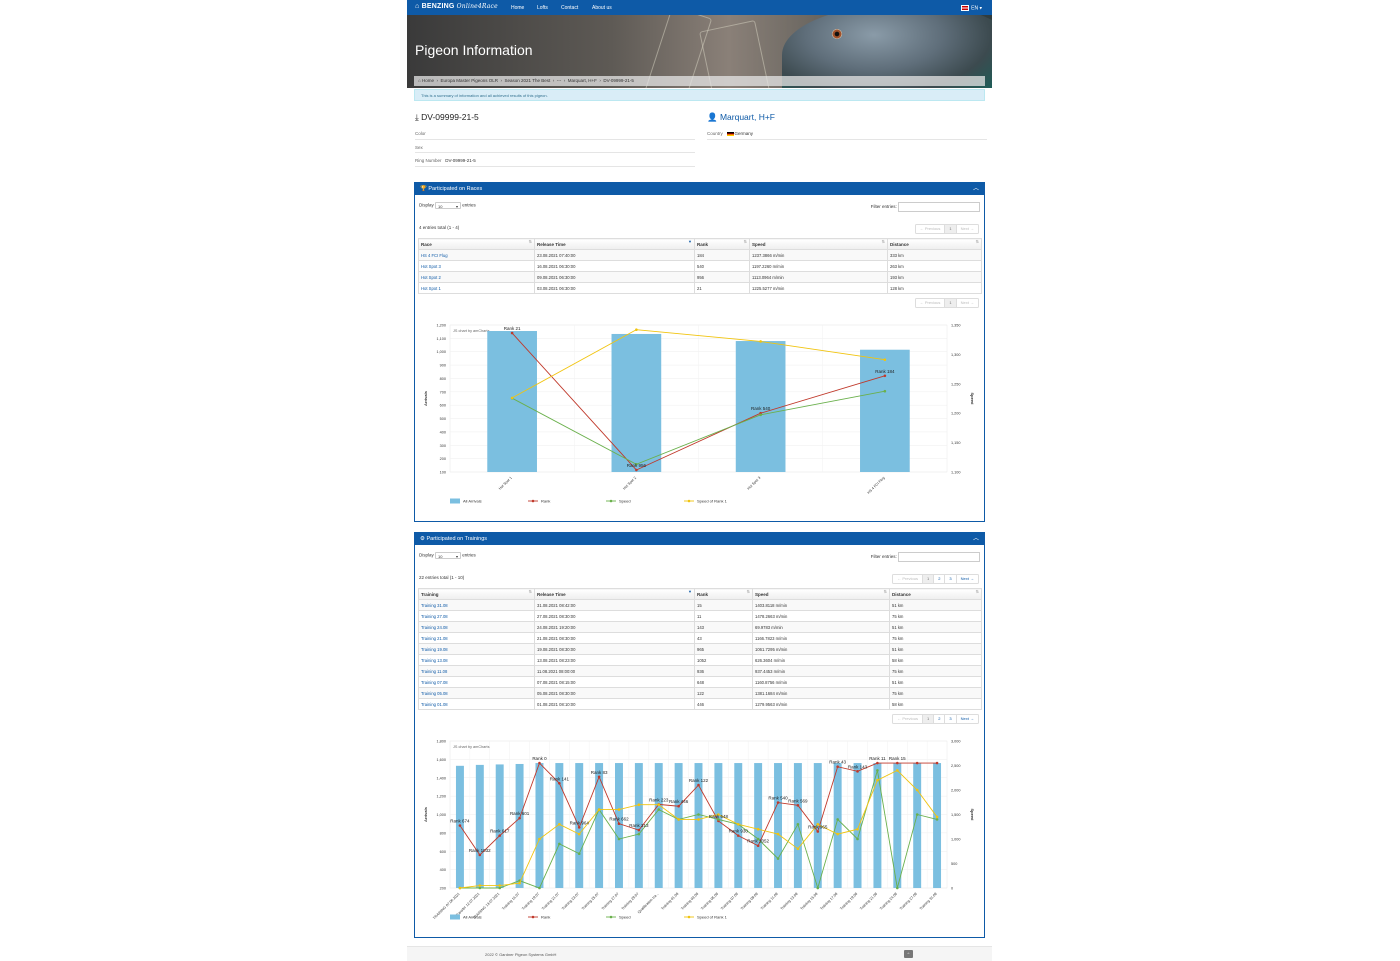  What do you see at coordinates (456, 6) in the screenshot?
I see `brand-logo: ⌂ BENZING Online4Race` at bounding box center [456, 6].